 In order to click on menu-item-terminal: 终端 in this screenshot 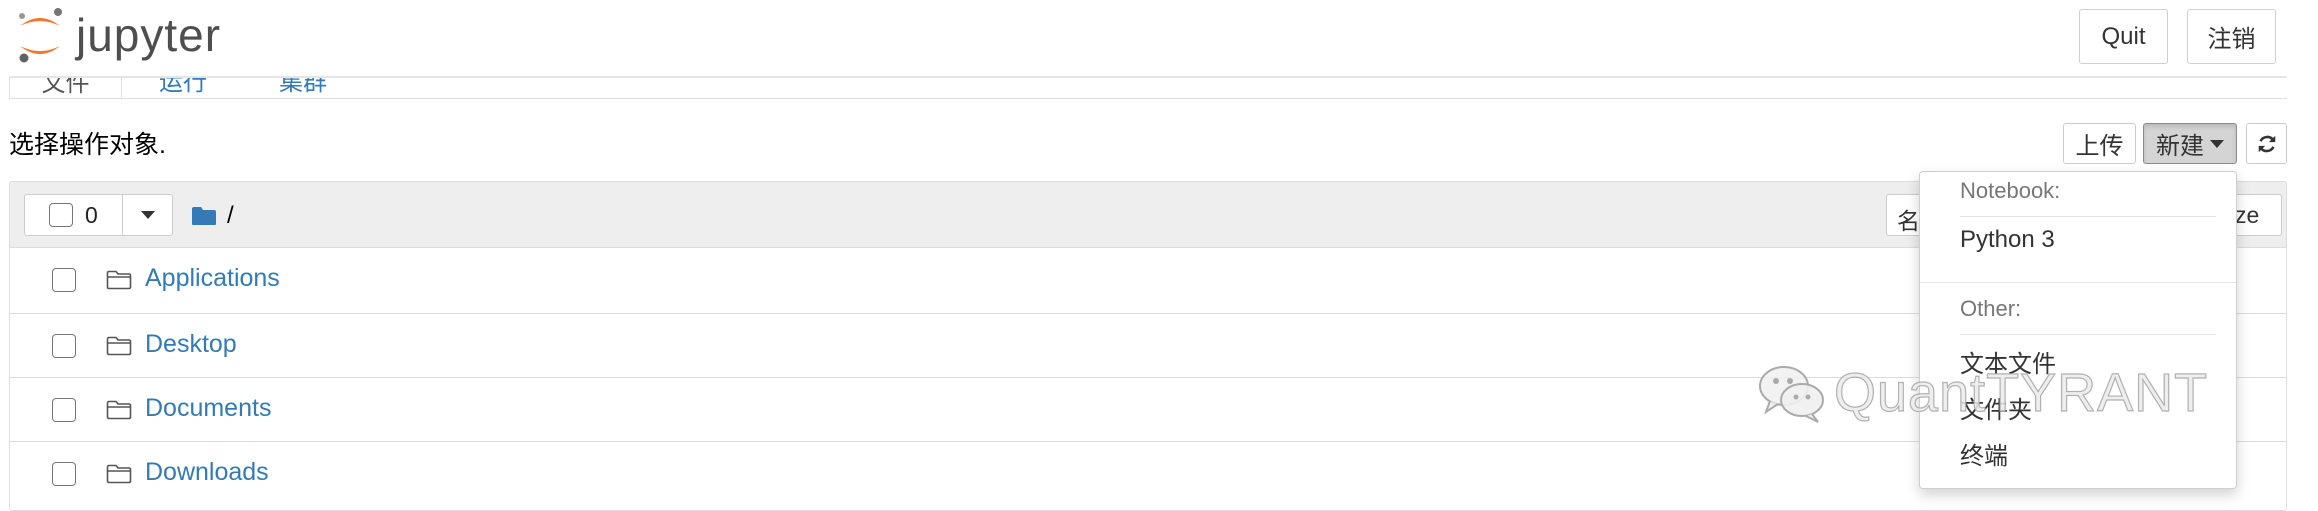, I will do `click(1984, 453)`.